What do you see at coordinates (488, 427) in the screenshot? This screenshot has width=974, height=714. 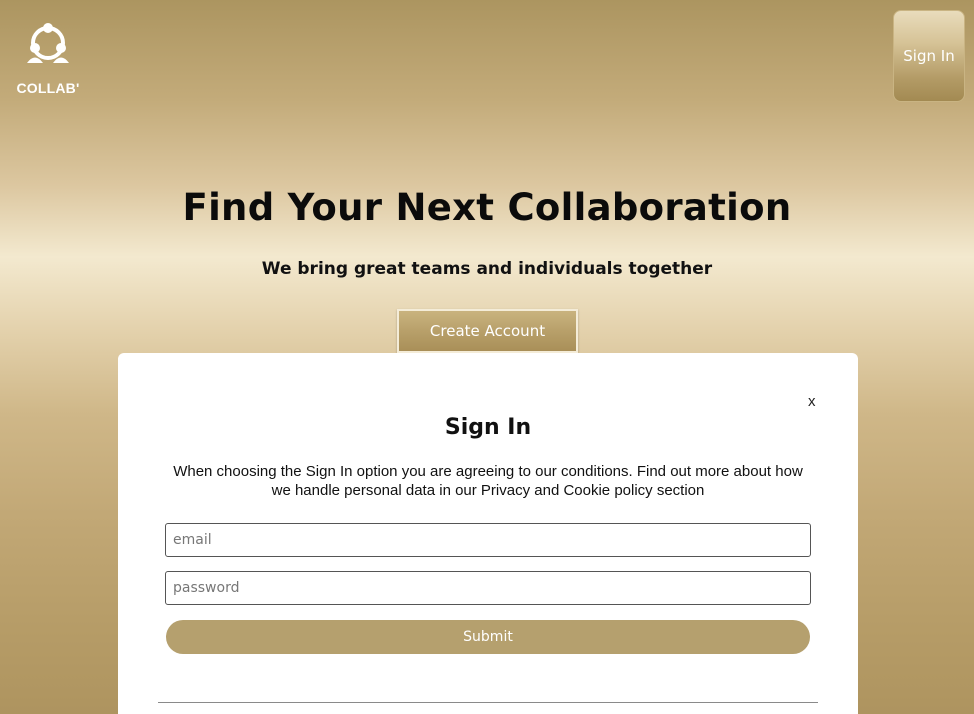 I see `modal-title: Sign In` at bounding box center [488, 427].